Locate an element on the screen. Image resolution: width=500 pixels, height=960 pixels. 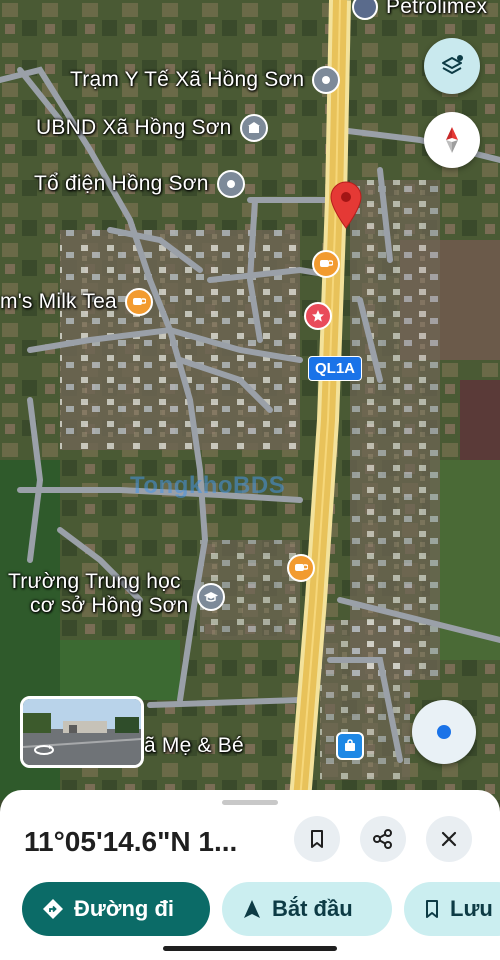
share-icon is located at coordinates (382, 839).